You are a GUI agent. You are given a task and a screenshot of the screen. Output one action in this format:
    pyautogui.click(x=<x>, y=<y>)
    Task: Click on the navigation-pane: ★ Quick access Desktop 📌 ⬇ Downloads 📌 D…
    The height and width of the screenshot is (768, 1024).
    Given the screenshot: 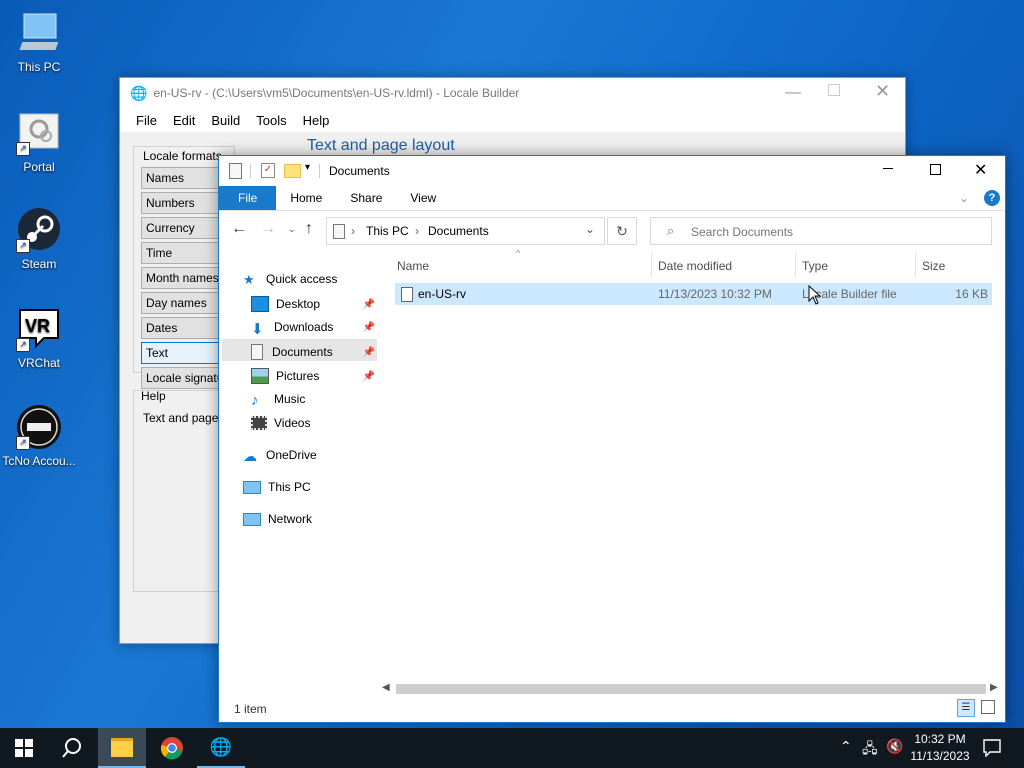 What is the action you would take?
    pyautogui.click(x=299, y=467)
    